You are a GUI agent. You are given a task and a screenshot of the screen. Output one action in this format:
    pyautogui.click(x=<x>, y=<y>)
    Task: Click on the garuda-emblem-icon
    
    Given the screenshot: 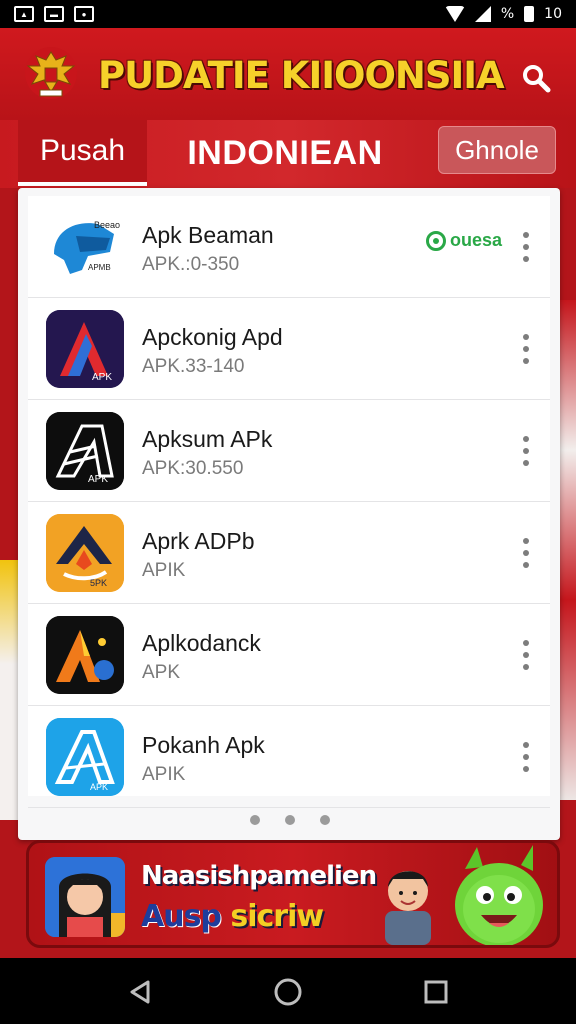 What is the action you would take?
    pyautogui.click(x=51, y=73)
    